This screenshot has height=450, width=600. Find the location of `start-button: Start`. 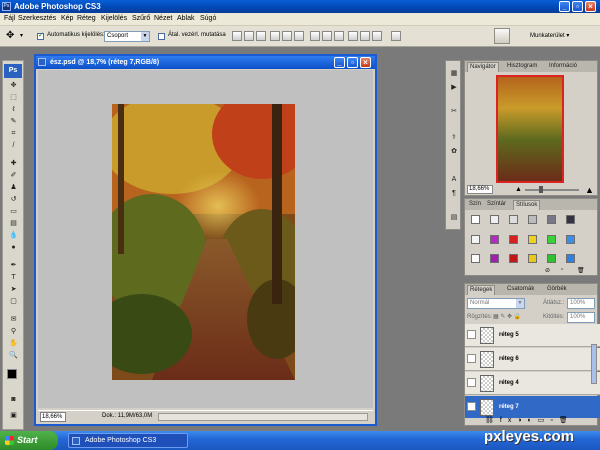

start-button: Start is located at coordinates (29, 440).